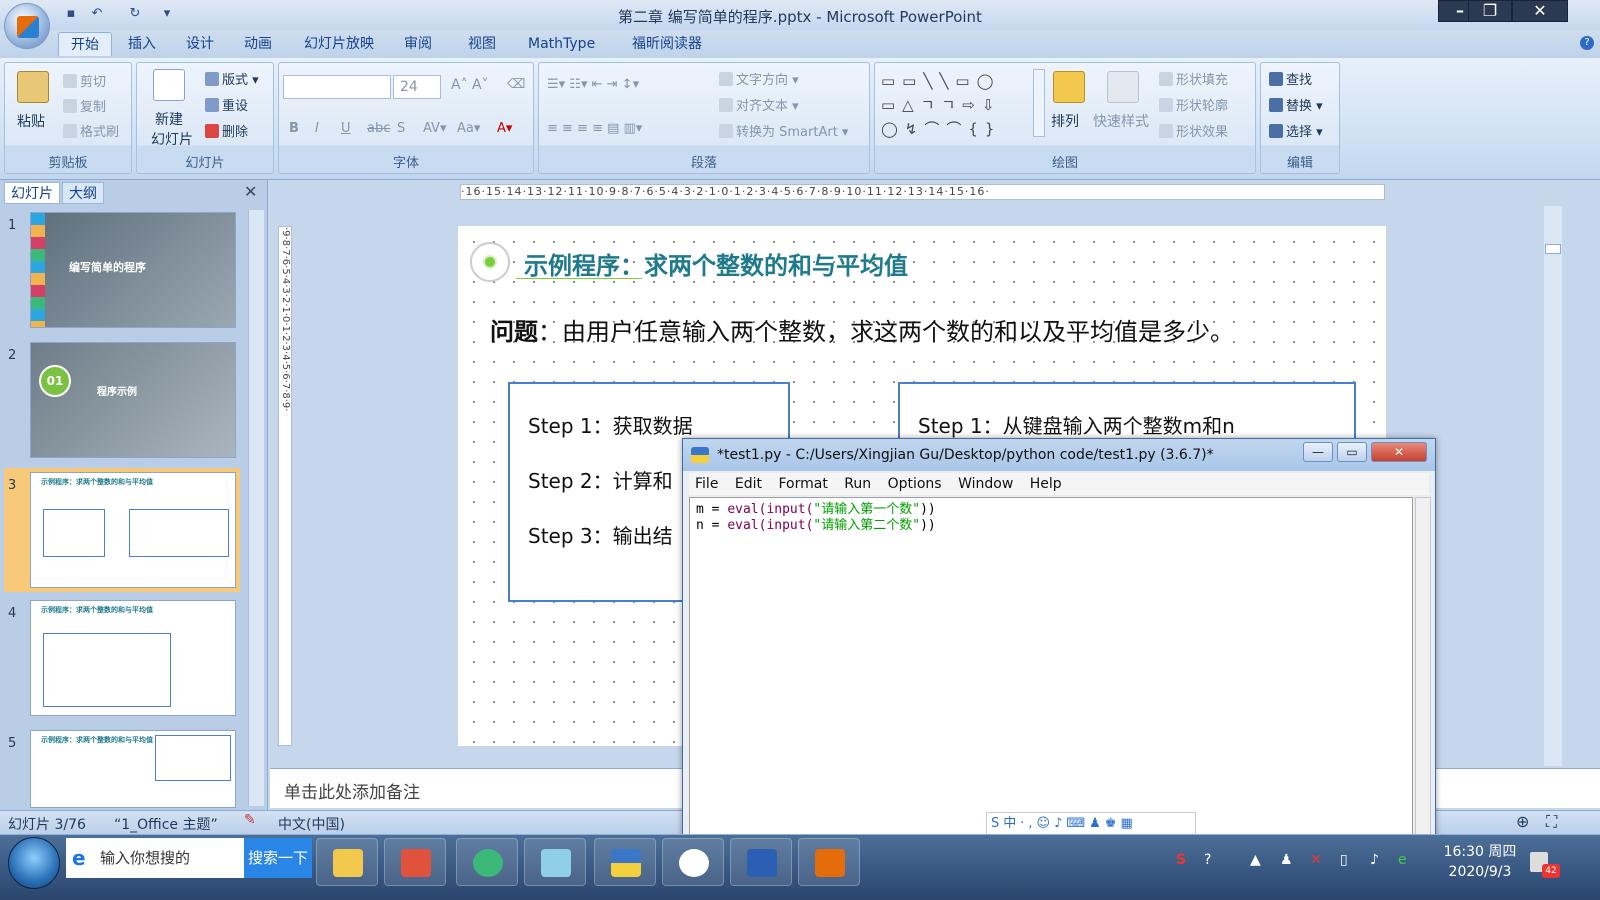 The image size is (1600, 900). Describe the element at coordinates (693, 862) in the screenshot. I see `taskbar-chat` at that location.